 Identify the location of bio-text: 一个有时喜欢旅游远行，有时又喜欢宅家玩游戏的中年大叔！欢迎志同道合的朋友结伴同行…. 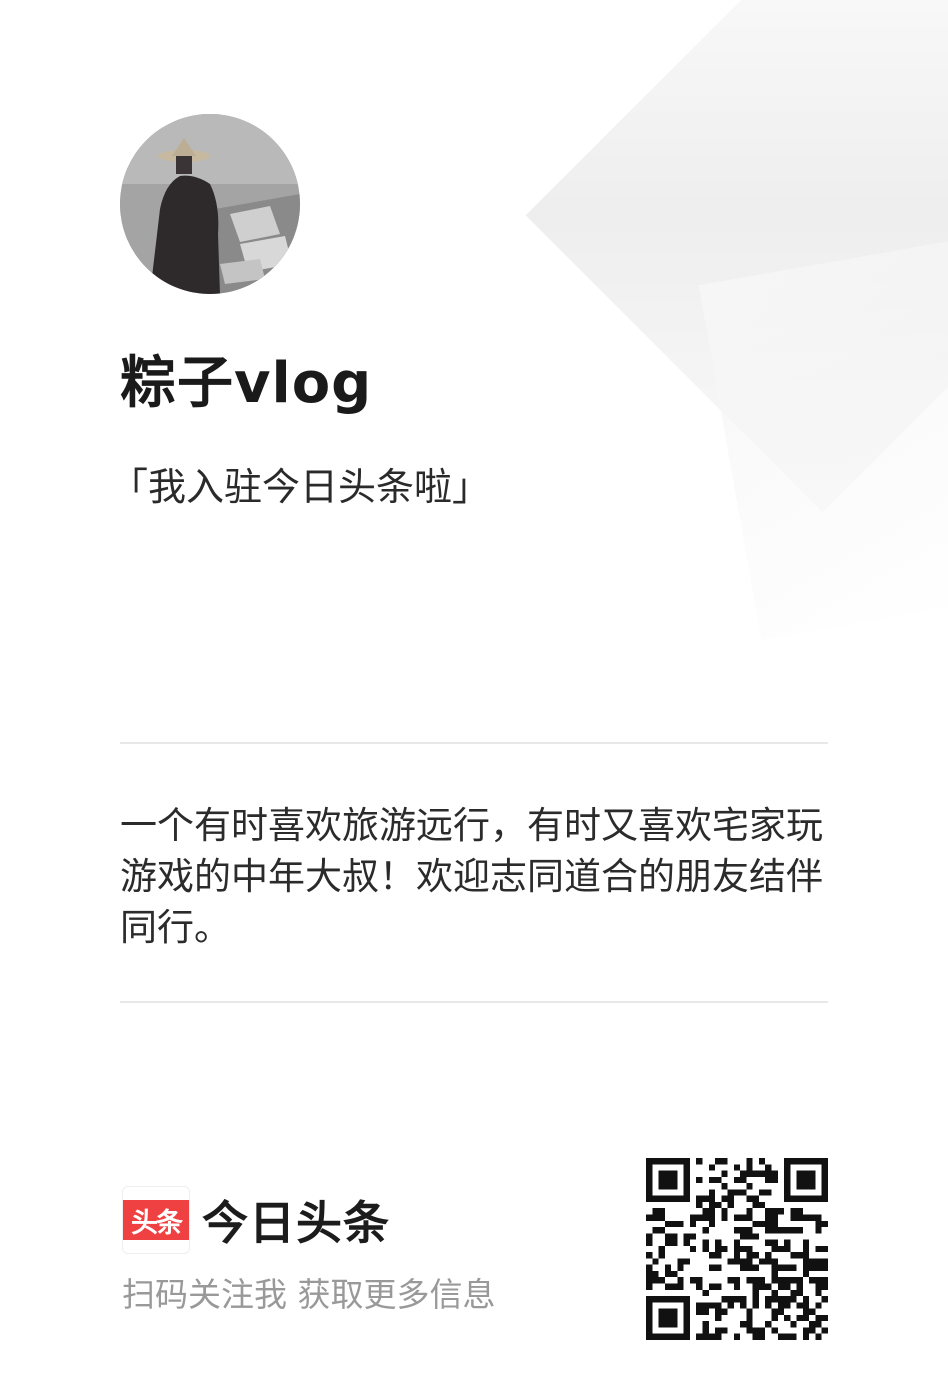
(471, 876).